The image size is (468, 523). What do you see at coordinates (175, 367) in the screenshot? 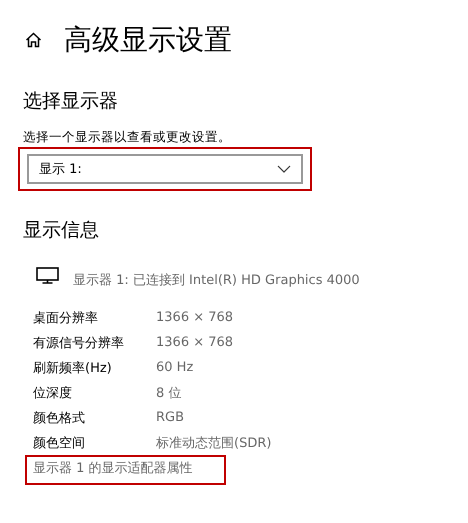
I see `property-value: 60 Hz` at bounding box center [175, 367].